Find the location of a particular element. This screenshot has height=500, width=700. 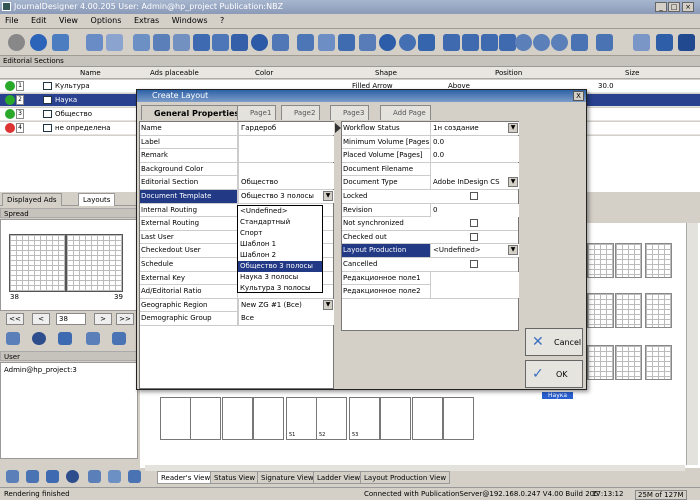

tab-layout-production-view: Layout Production View is located at coordinates (405, 477).